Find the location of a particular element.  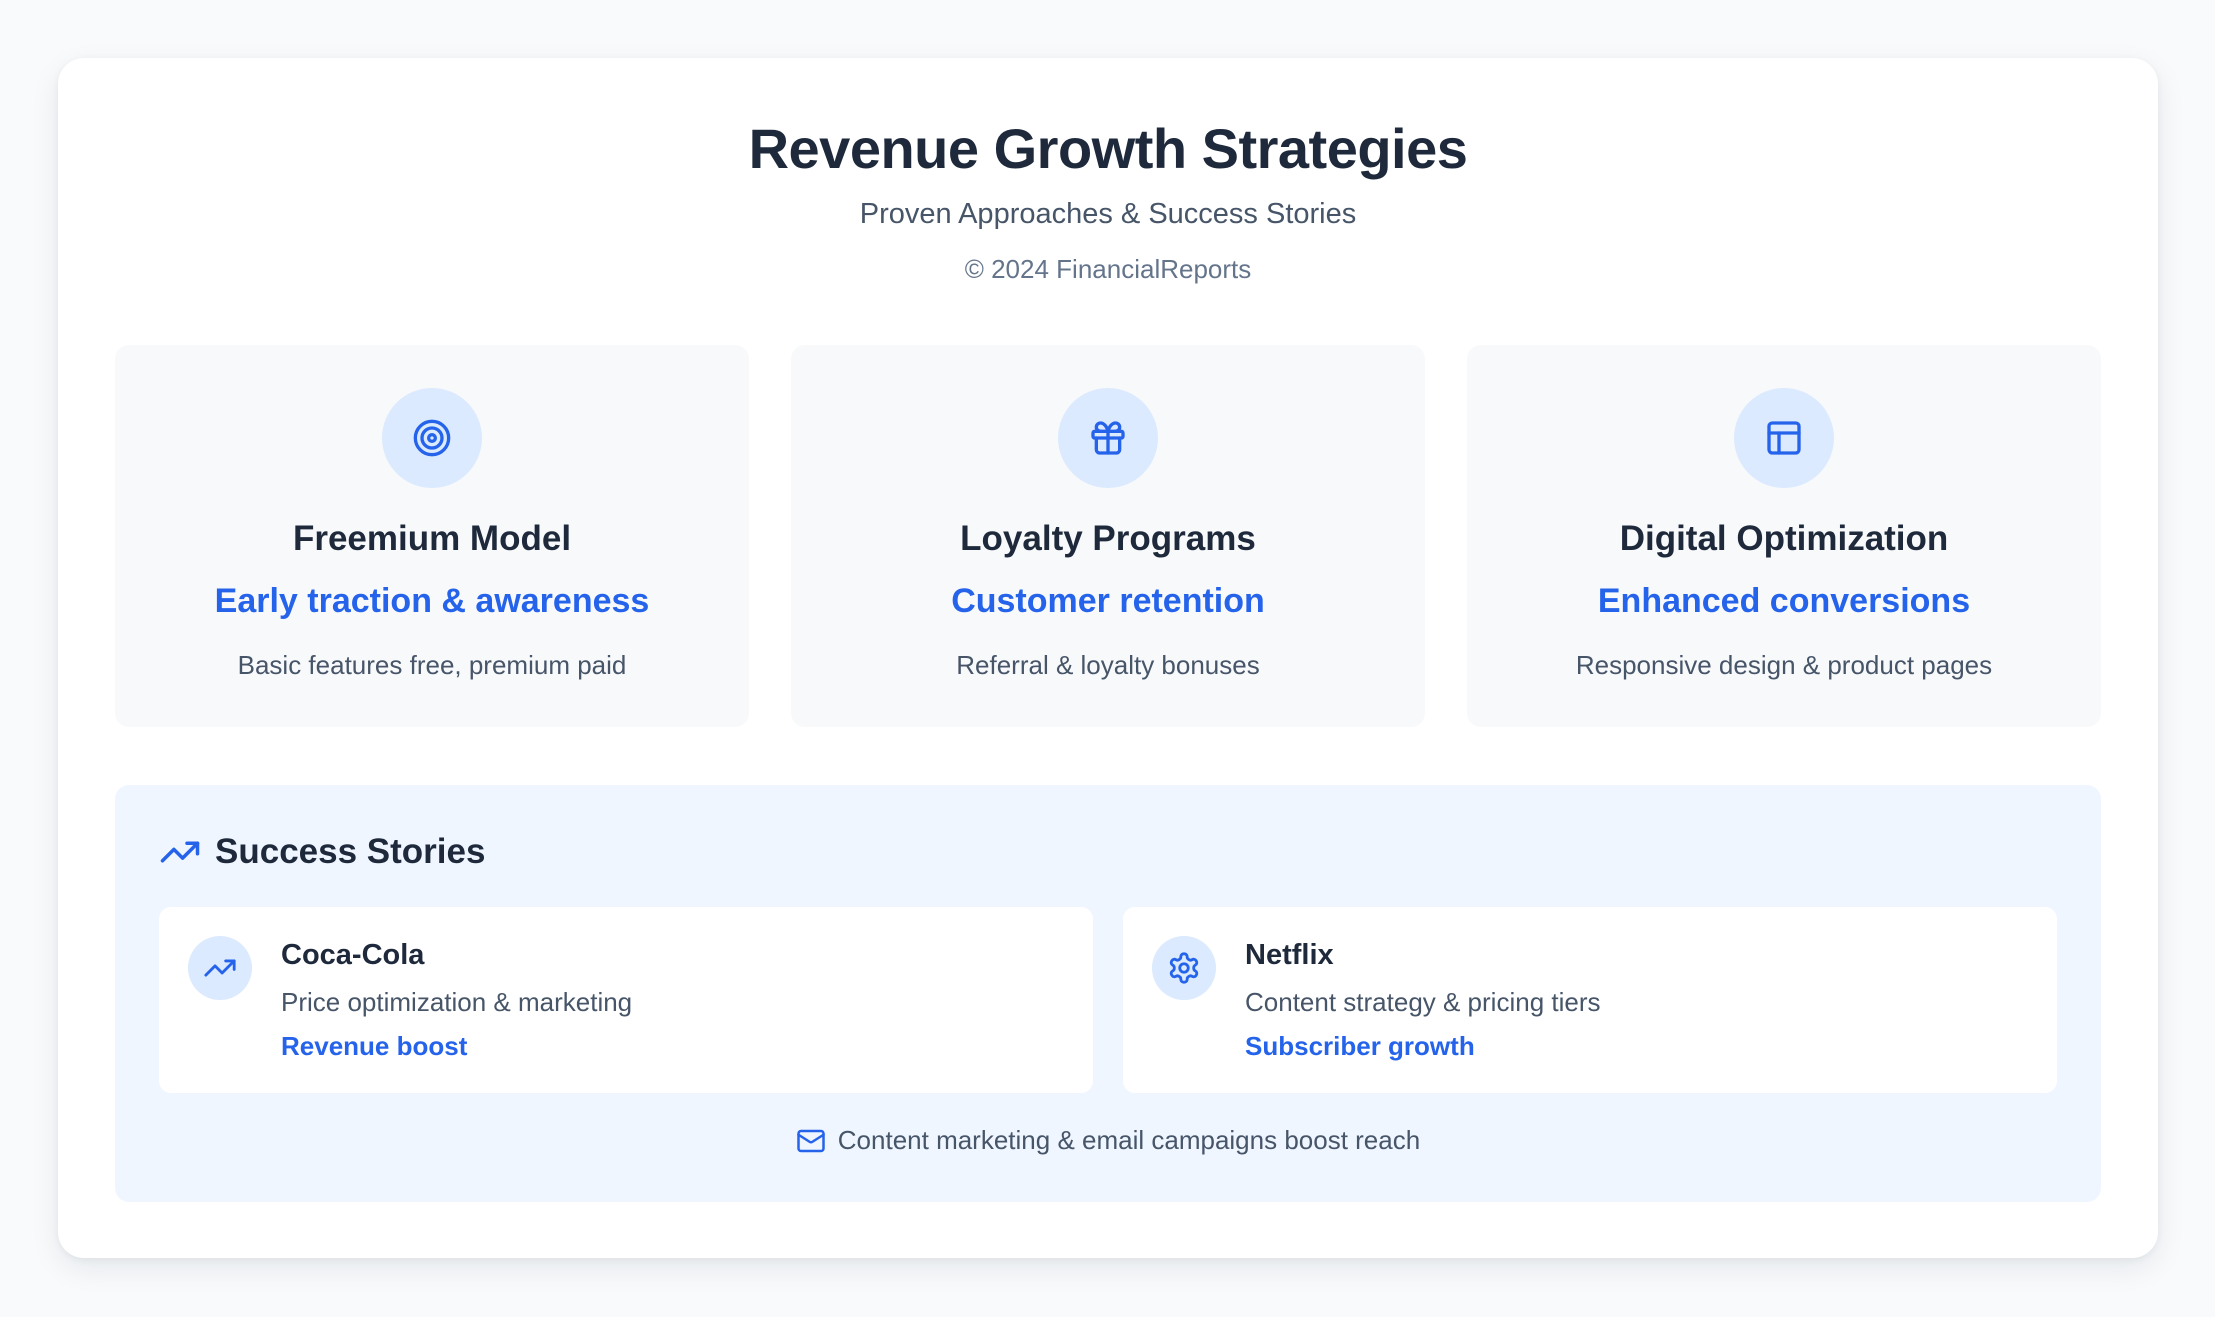

target-icon is located at coordinates (432, 438).